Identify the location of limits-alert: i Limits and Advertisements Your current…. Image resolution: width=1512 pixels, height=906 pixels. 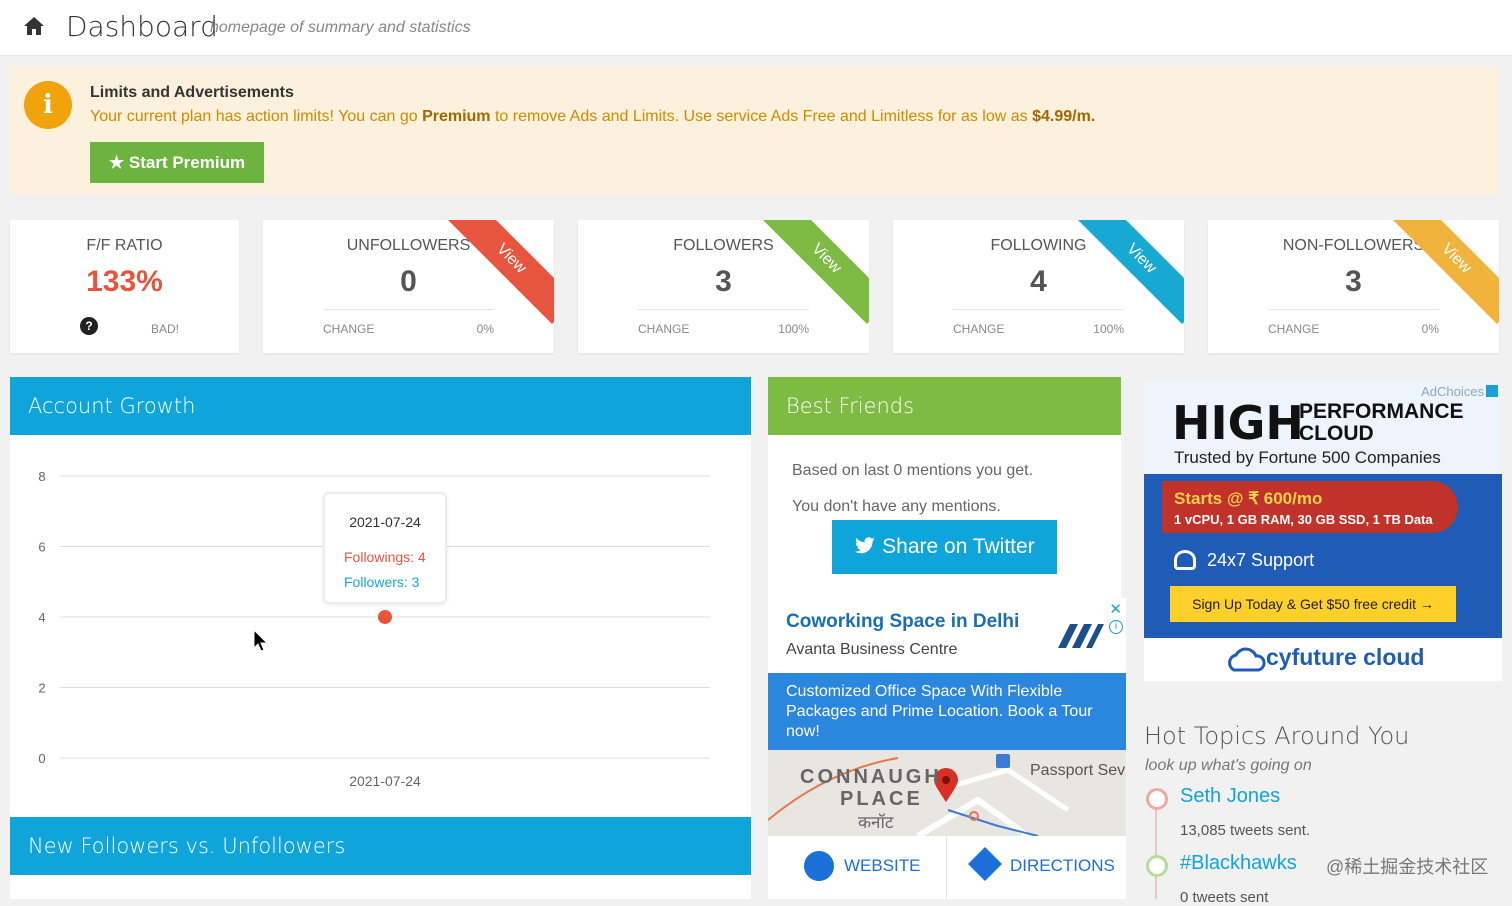
(754, 130).